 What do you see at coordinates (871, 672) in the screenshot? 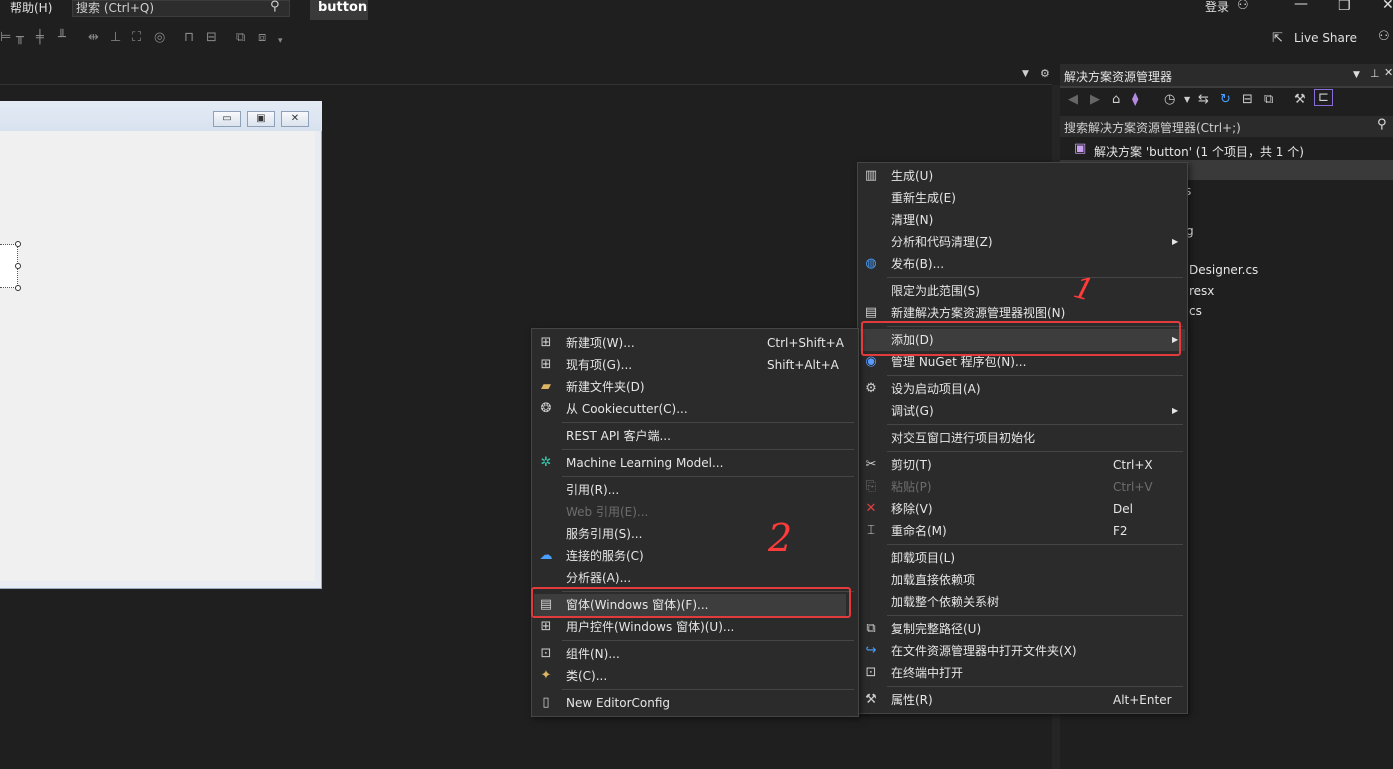
I see `terminal-icon: ⊡` at bounding box center [871, 672].